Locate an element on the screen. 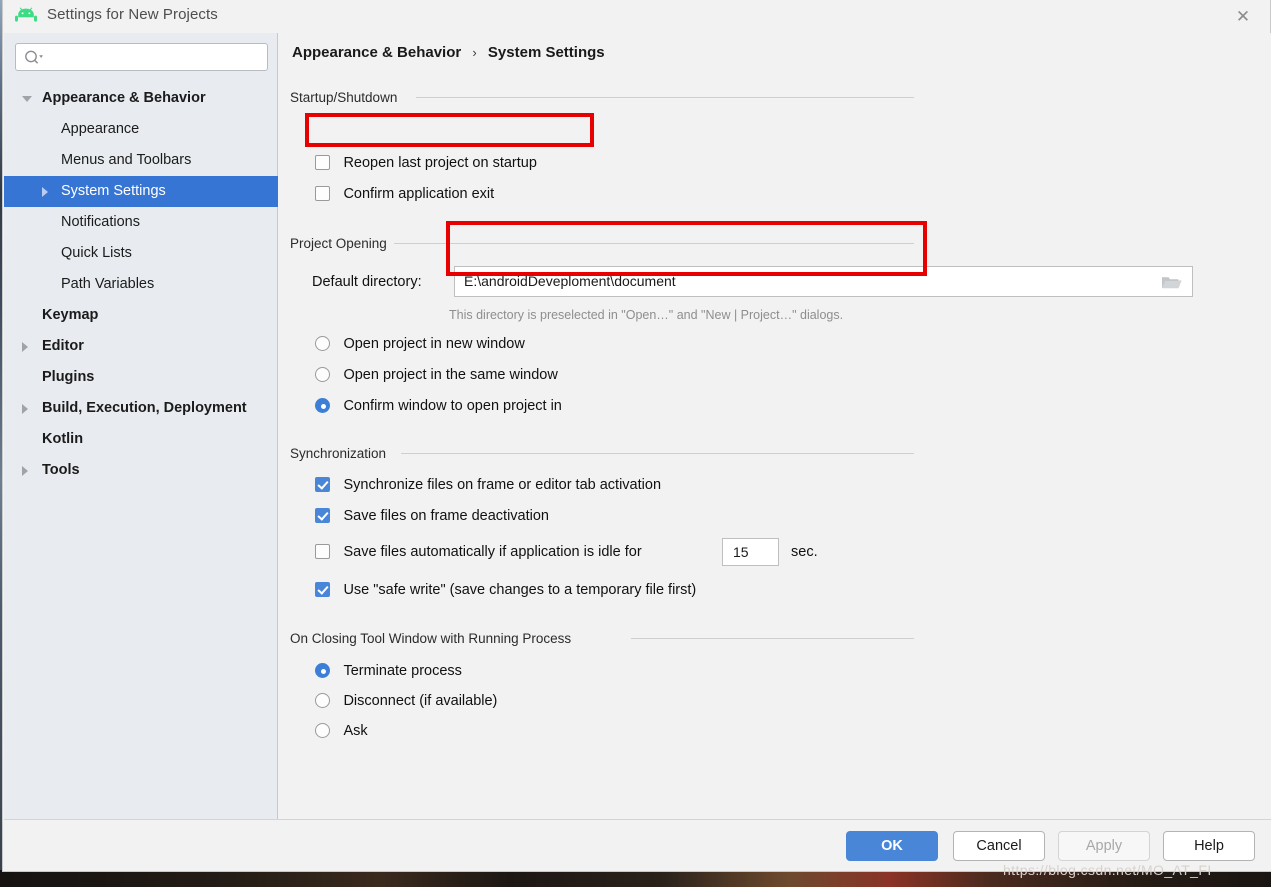  search-icon is located at coordinates (34, 58).